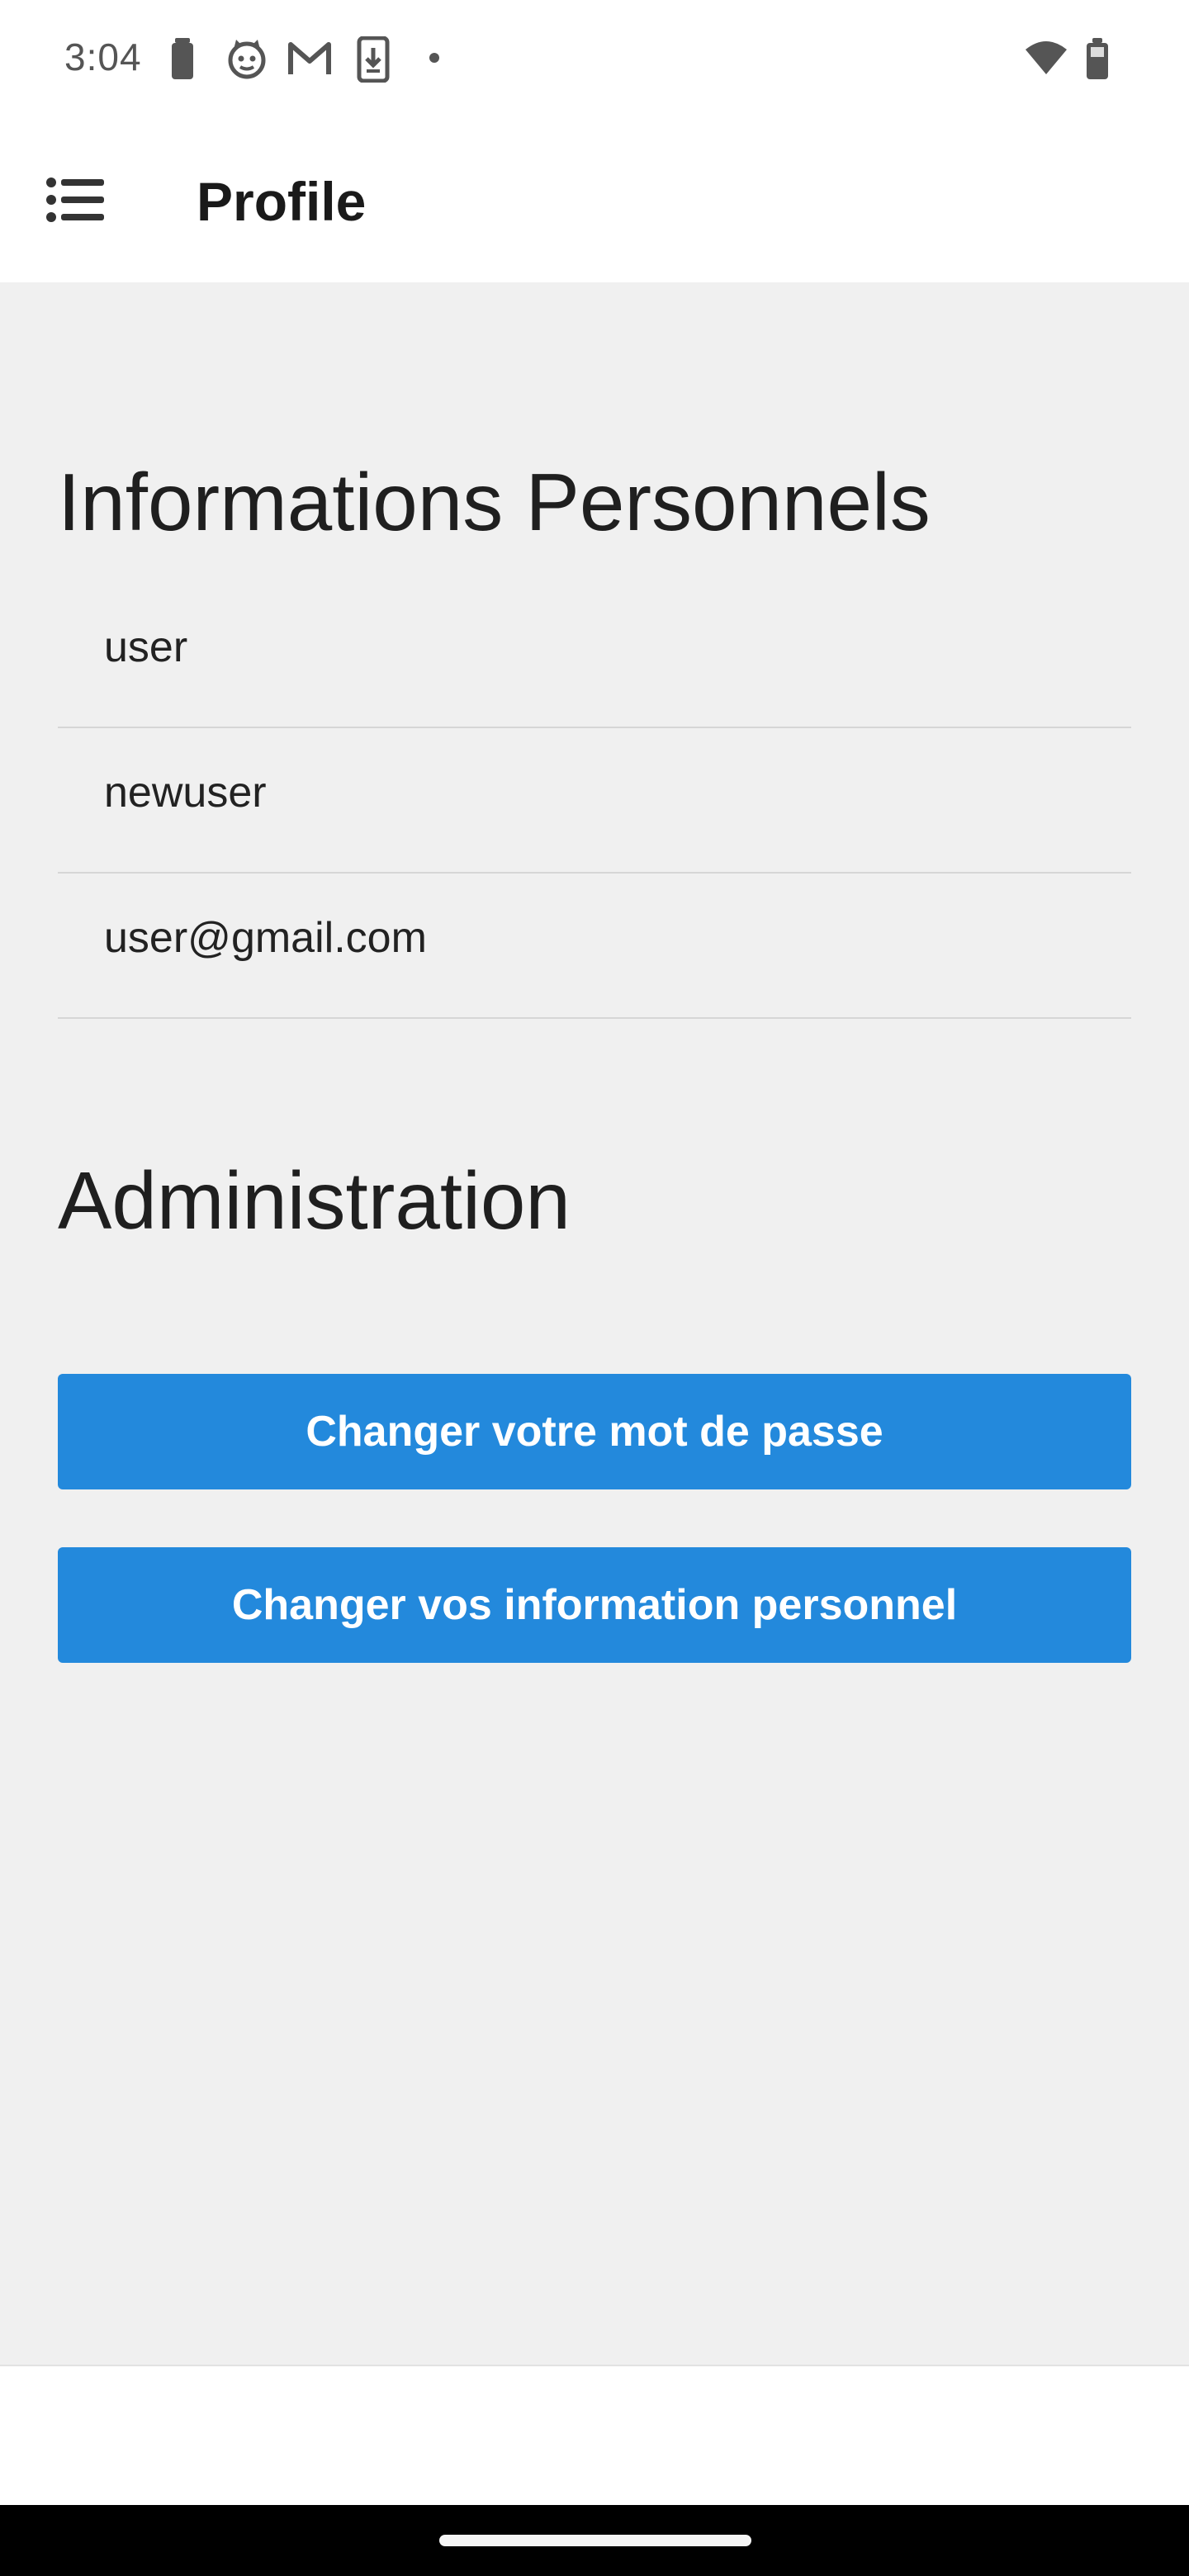 The width and height of the screenshot is (1189, 2576). I want to click on cat-face-icon, so click(247, 60).